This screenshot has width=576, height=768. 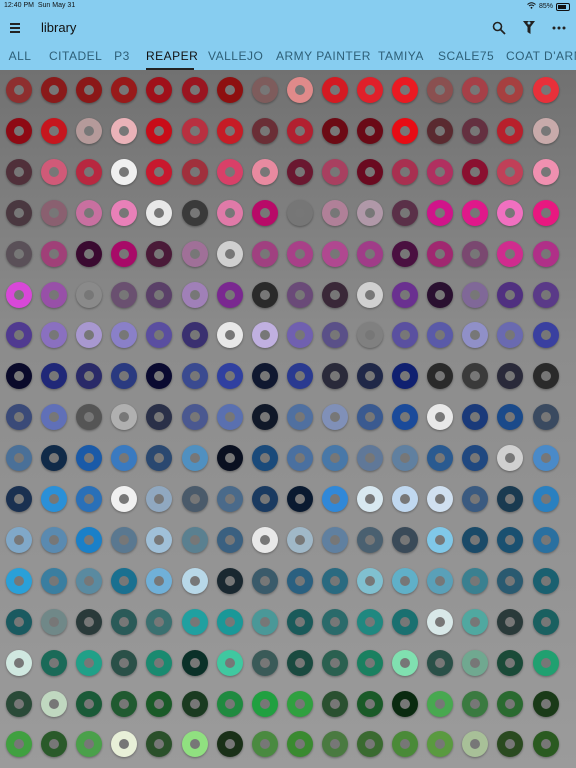 I want to click on filter-icon, so click(x=529, y=28).